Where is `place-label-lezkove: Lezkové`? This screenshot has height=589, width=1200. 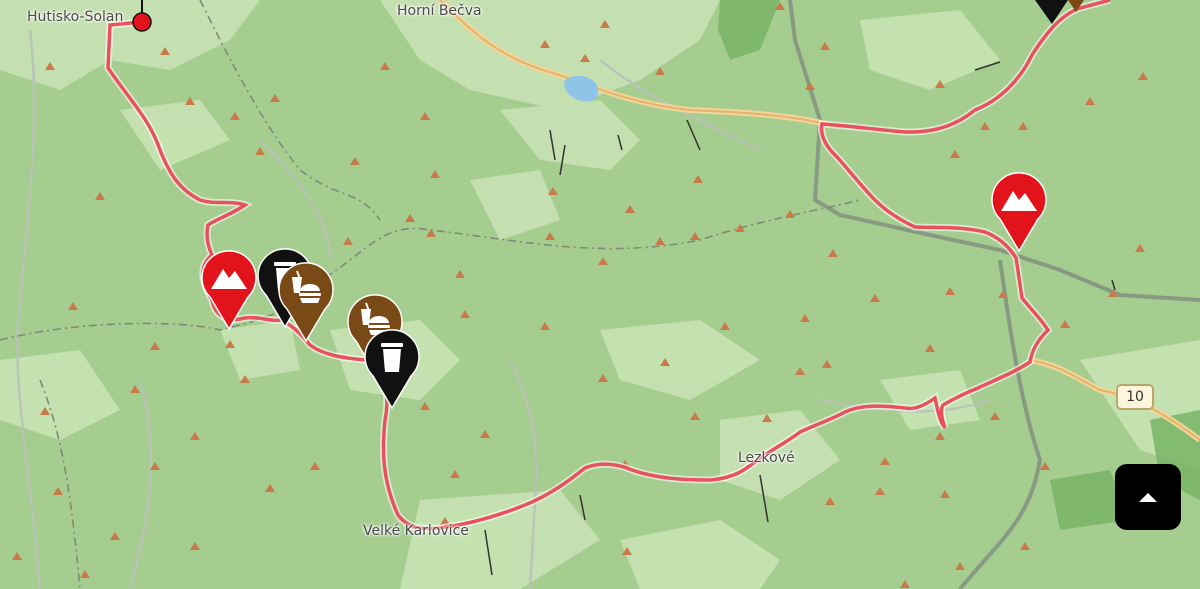
place-label-lezkove: Lezkové is located at coordinates (766, 458).